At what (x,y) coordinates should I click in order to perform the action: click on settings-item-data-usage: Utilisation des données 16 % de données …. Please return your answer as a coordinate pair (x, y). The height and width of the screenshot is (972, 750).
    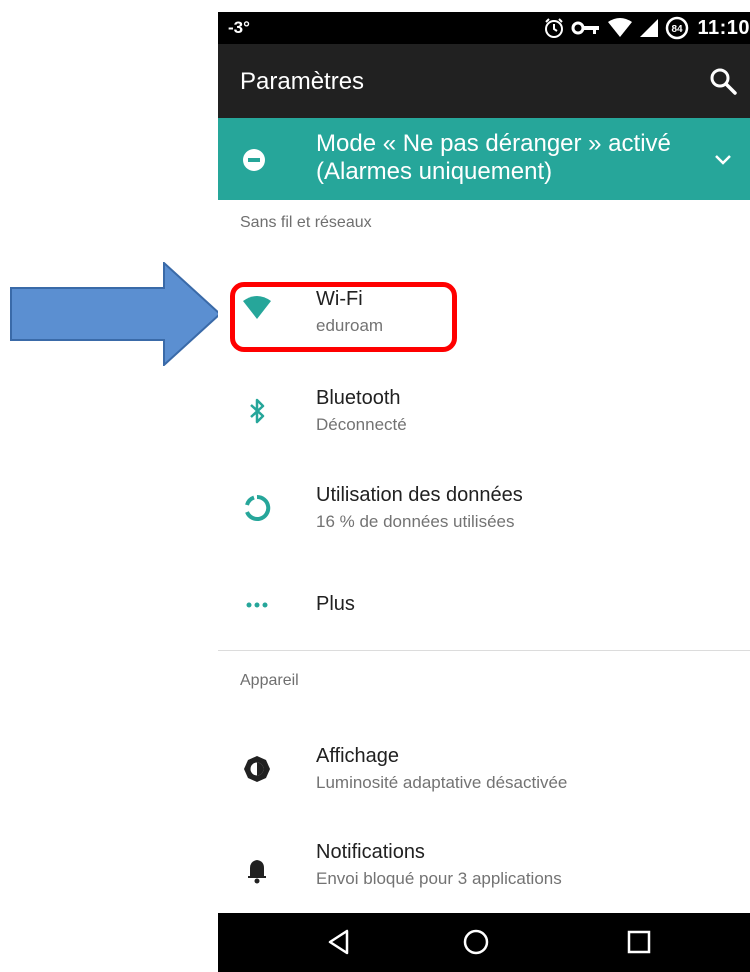
    Looking at the image, I should click on (484, 512).